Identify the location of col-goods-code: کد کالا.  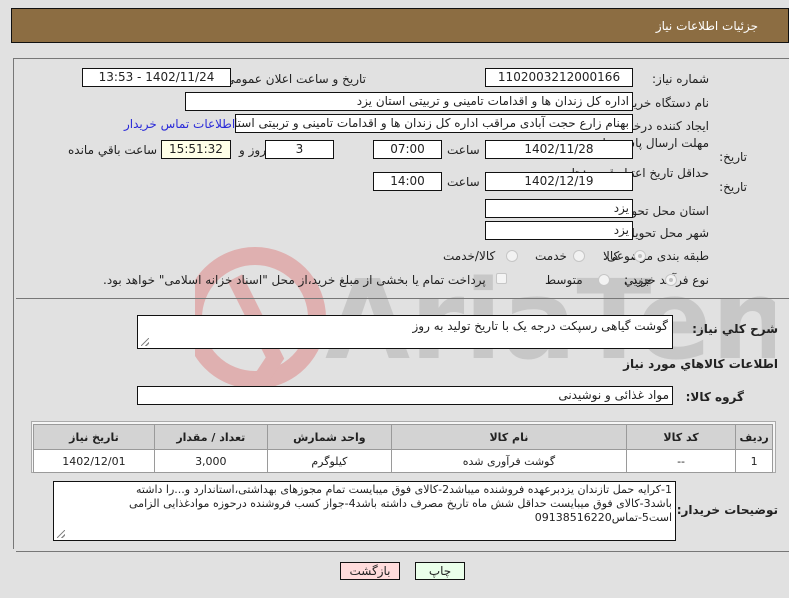
(681, 437).